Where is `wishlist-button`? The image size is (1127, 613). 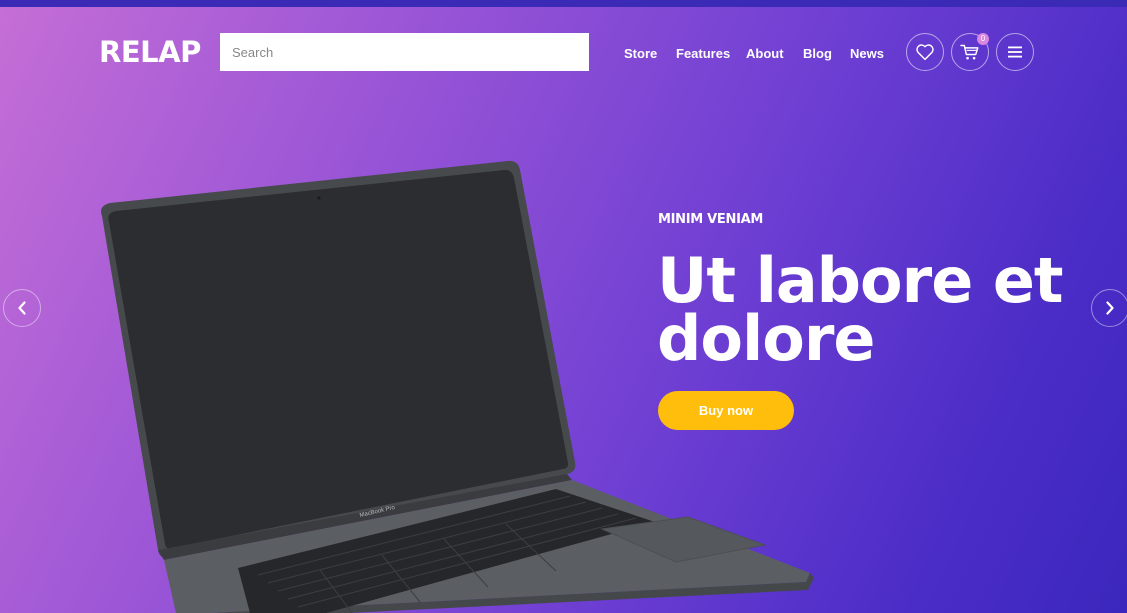 wishlist-button is located at coordinates (925, 52).